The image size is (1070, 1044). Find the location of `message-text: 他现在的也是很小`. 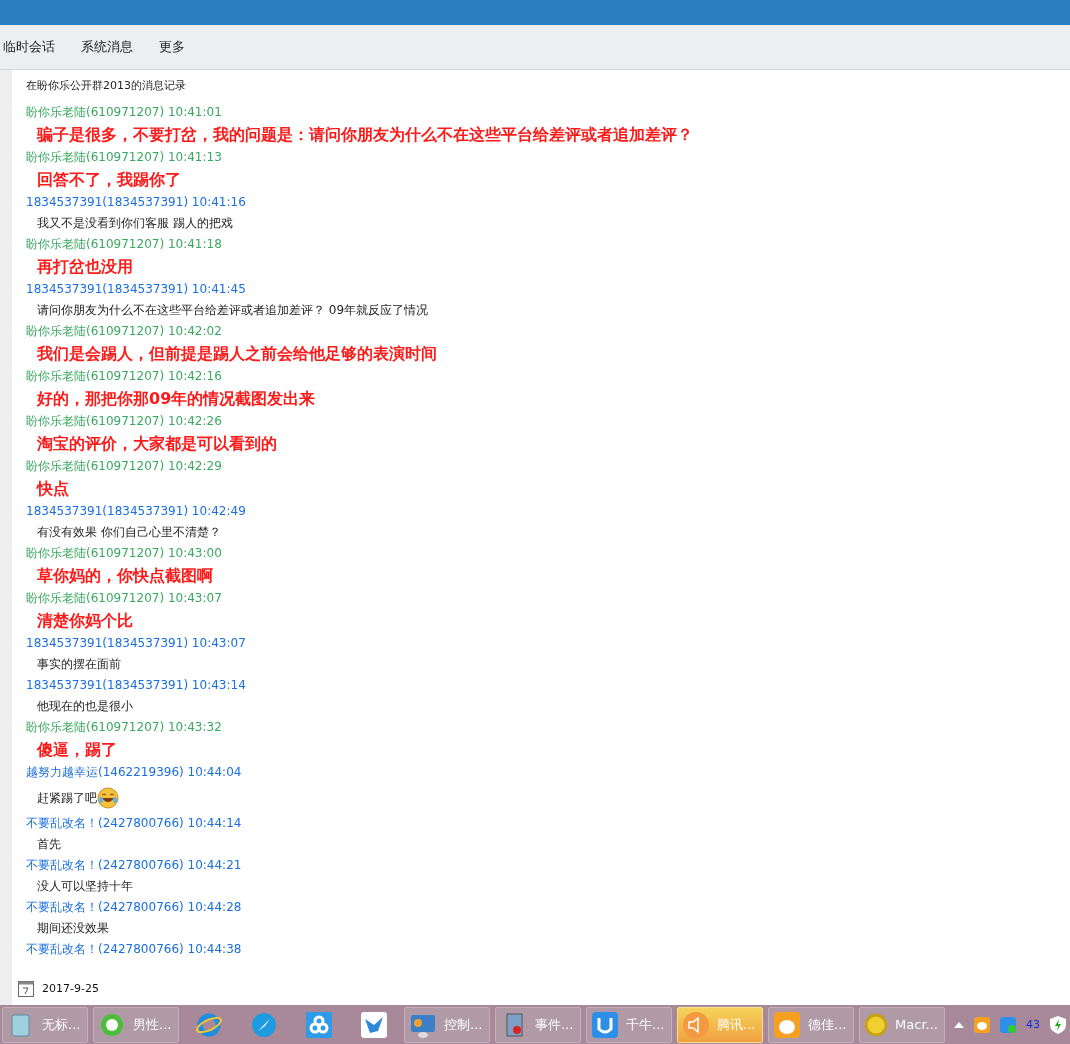

message-text: 他现在的也是很小 is located at coordinates (85, 706).